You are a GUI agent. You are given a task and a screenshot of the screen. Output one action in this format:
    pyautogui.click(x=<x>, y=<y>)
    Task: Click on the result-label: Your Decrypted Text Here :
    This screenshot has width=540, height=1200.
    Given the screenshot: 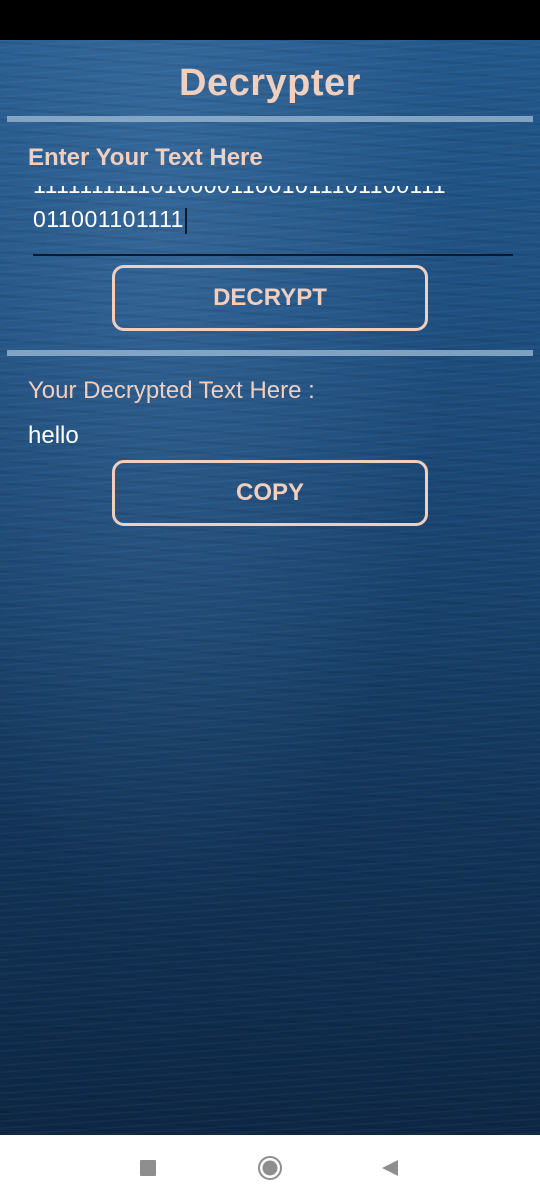 What is the action you would take?
    pyautogui.click(x=171, y=390)
    